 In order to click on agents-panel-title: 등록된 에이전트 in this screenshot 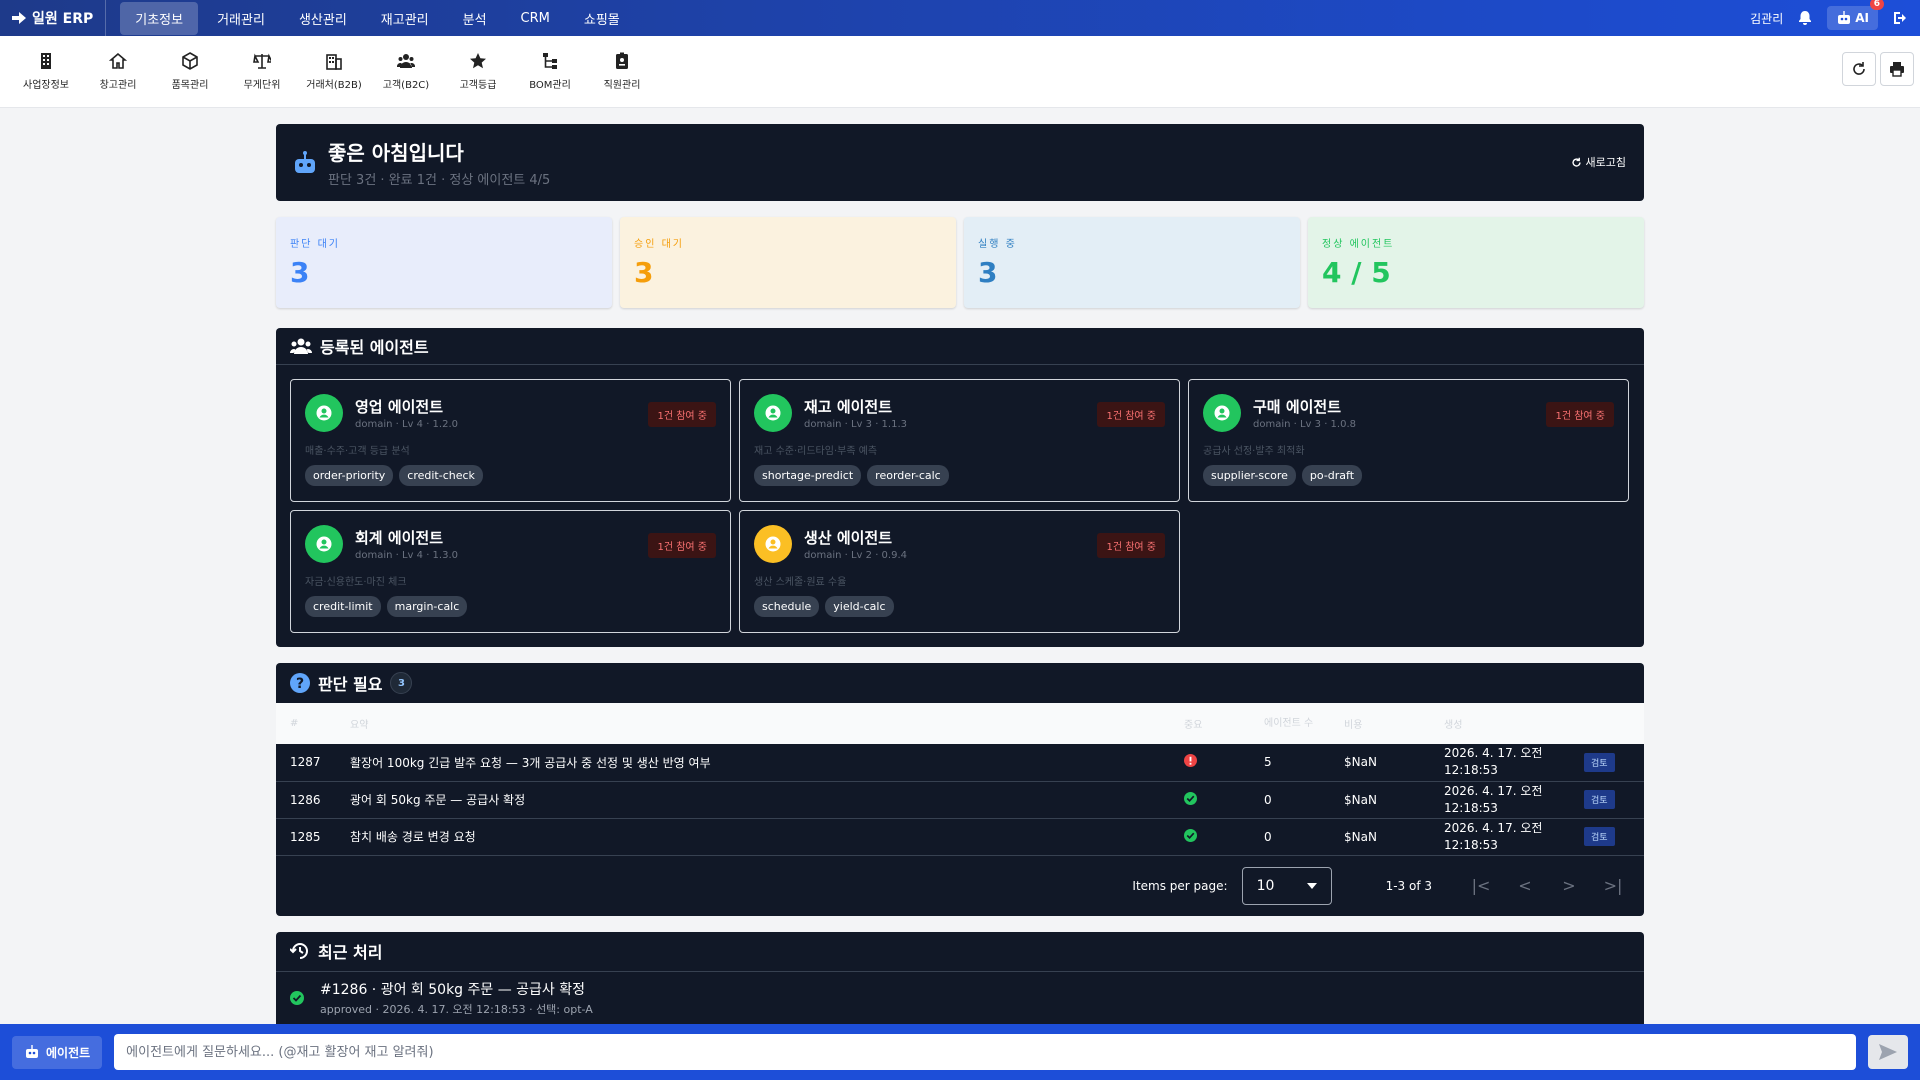, I will do `click(374, 347)`.